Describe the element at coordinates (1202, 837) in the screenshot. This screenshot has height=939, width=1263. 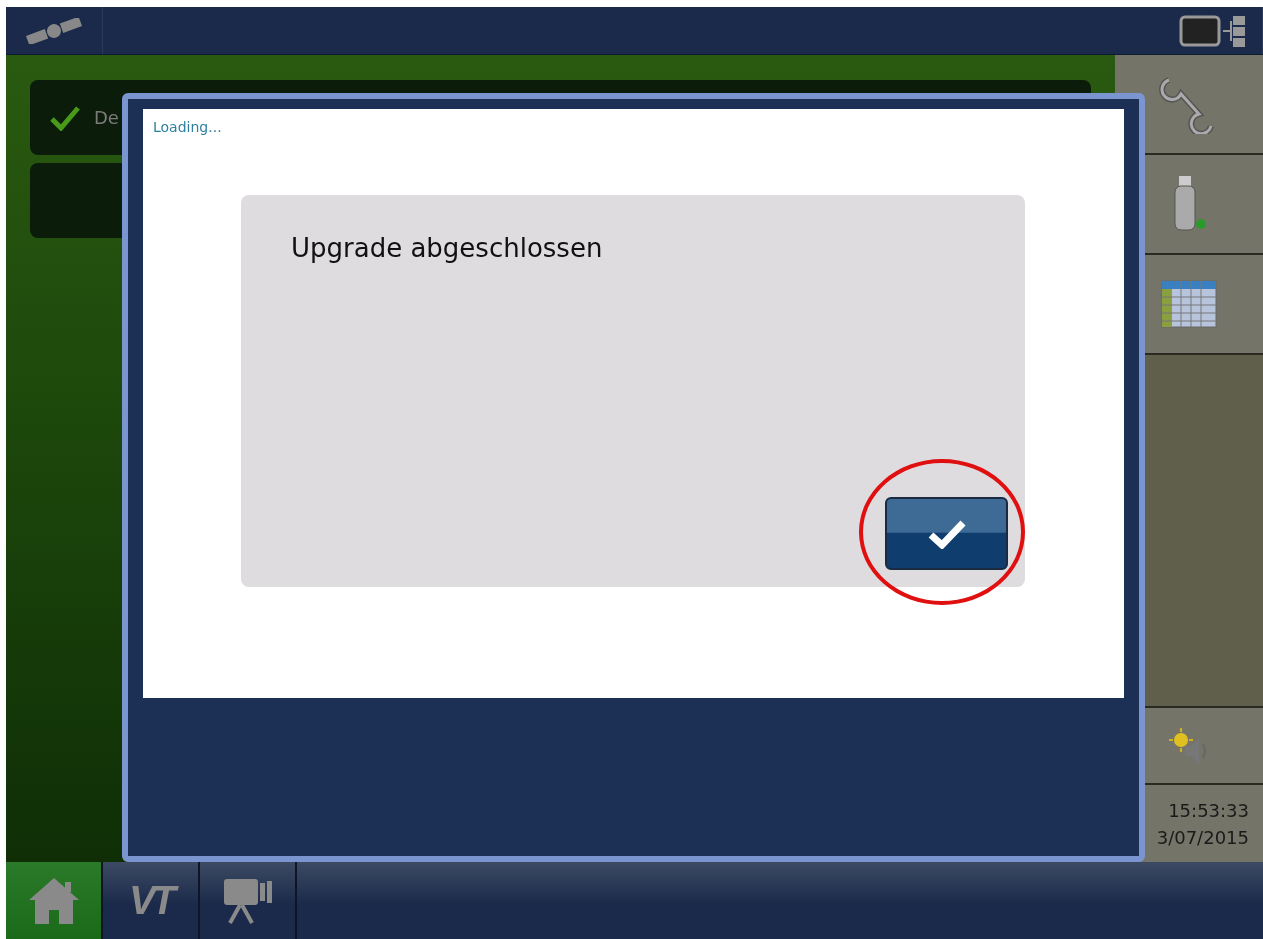
I see `clock-date: 3/07/2015` at that location.